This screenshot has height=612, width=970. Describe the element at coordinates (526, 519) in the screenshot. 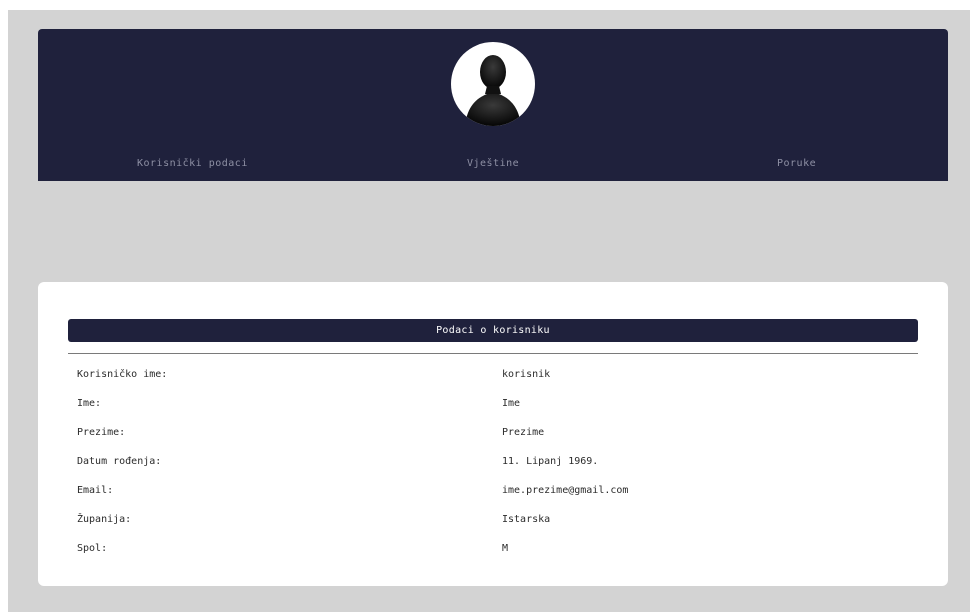

I see `field-value-county: Istarska` at that location.